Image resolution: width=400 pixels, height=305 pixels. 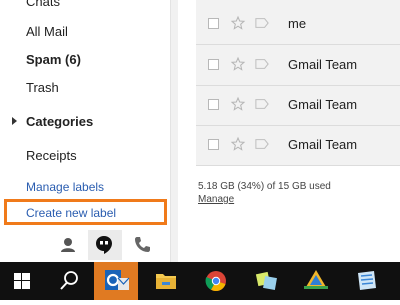 I want to click on nav-chats: Chats, so click(x=43, y=4).